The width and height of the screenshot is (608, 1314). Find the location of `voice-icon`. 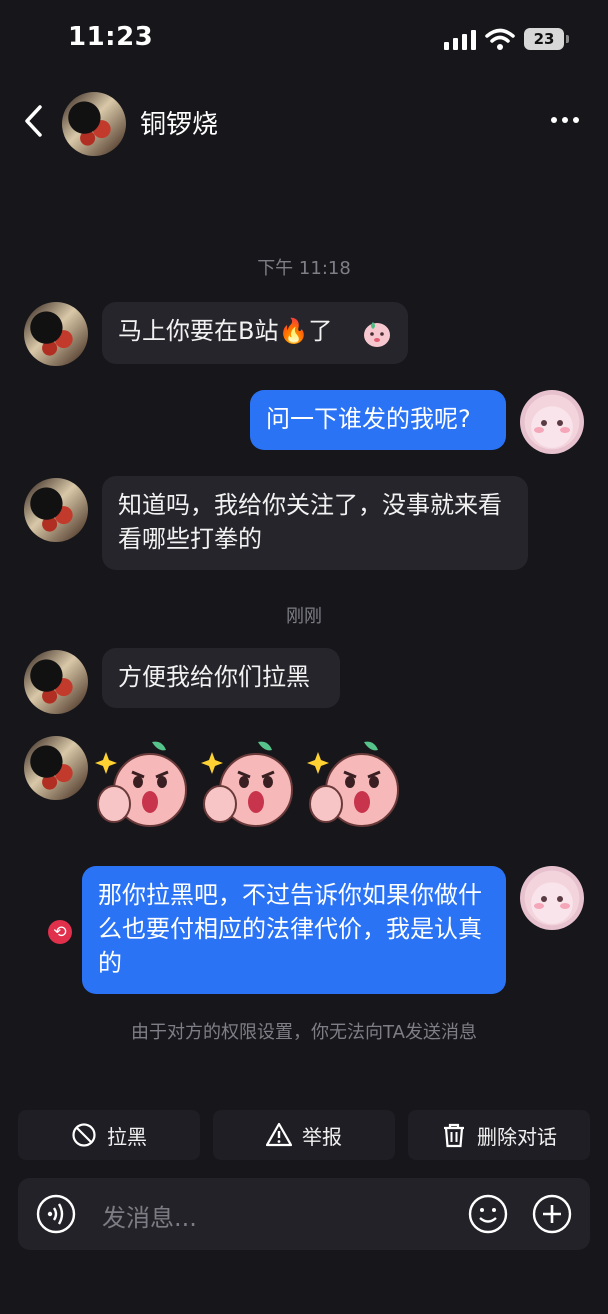

voice-icon is located at coordinates (56, 1214).